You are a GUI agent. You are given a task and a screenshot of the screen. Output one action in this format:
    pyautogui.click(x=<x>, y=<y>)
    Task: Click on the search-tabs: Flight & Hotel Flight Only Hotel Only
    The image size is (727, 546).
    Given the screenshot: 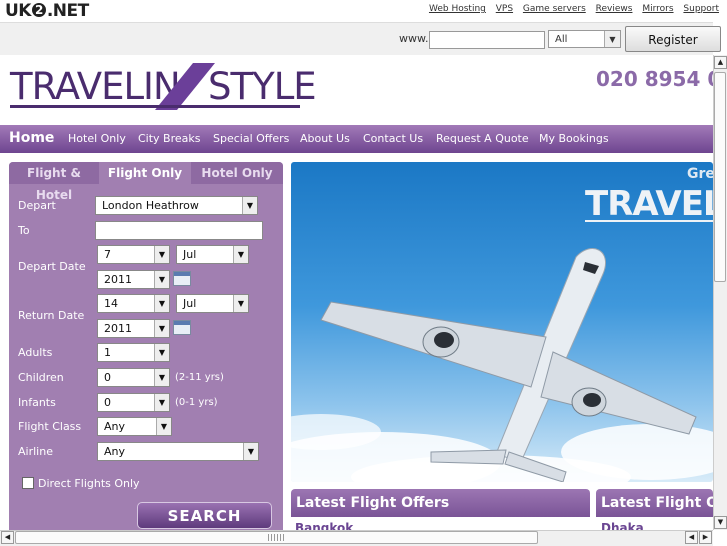 What is the action you would take?
    pyautogui.click(x=146, y=182)
    